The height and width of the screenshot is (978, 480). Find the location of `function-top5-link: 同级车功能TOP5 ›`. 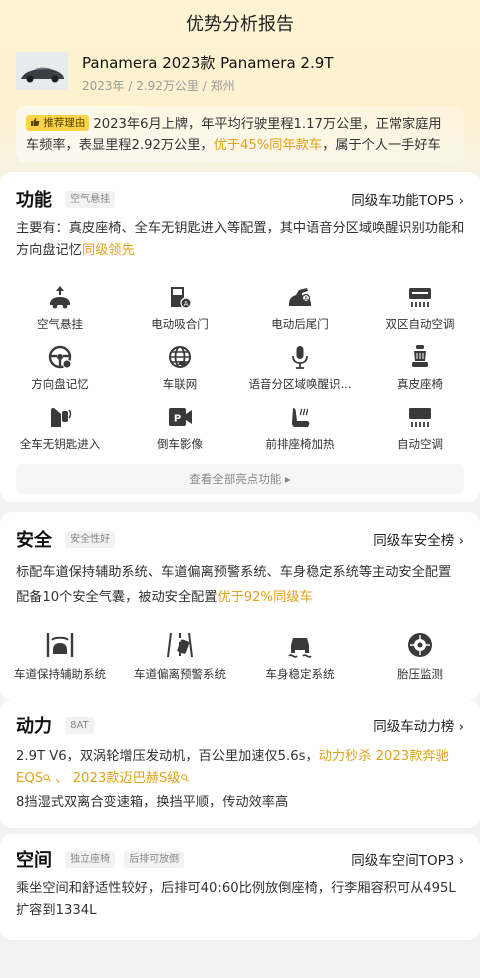

function-top5-link: 同级车功能TOP5 › is located at coordinates (407, 199).